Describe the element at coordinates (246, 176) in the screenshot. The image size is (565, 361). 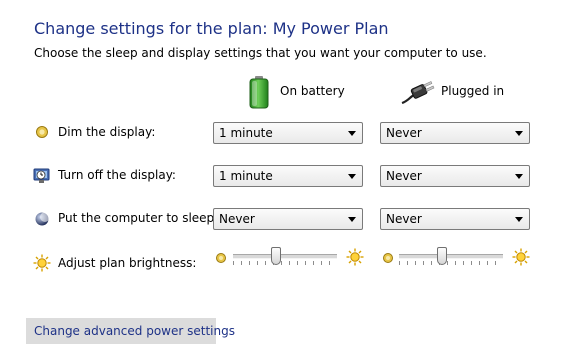
I see `turn-off-display-battery-value: 1 minute` at that location.